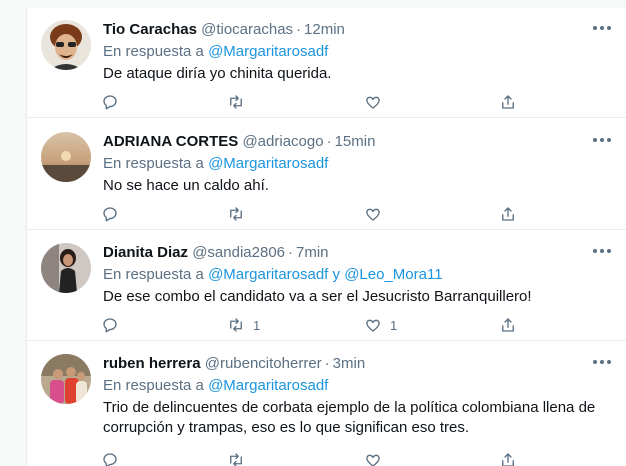  I want to click on tweet-text: De ataque diría yo chinita querida., so click(217, 73).